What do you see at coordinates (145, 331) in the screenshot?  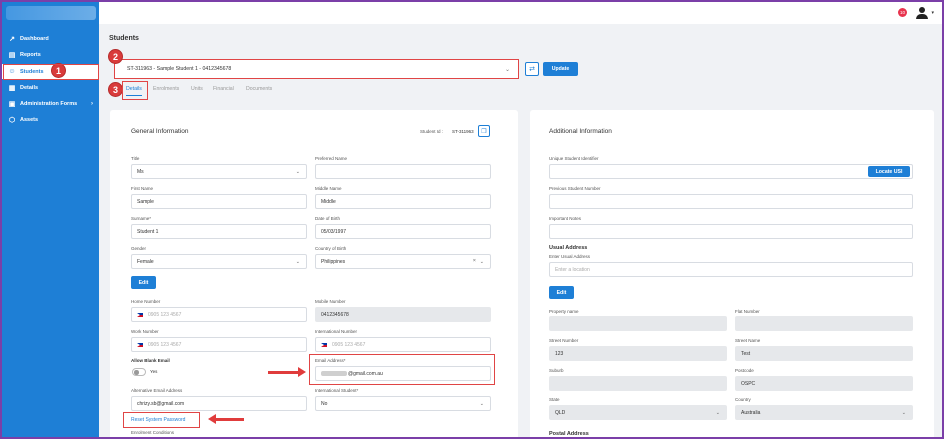 I see `work-number-label: Work Number` at bounding box center [145, 331].